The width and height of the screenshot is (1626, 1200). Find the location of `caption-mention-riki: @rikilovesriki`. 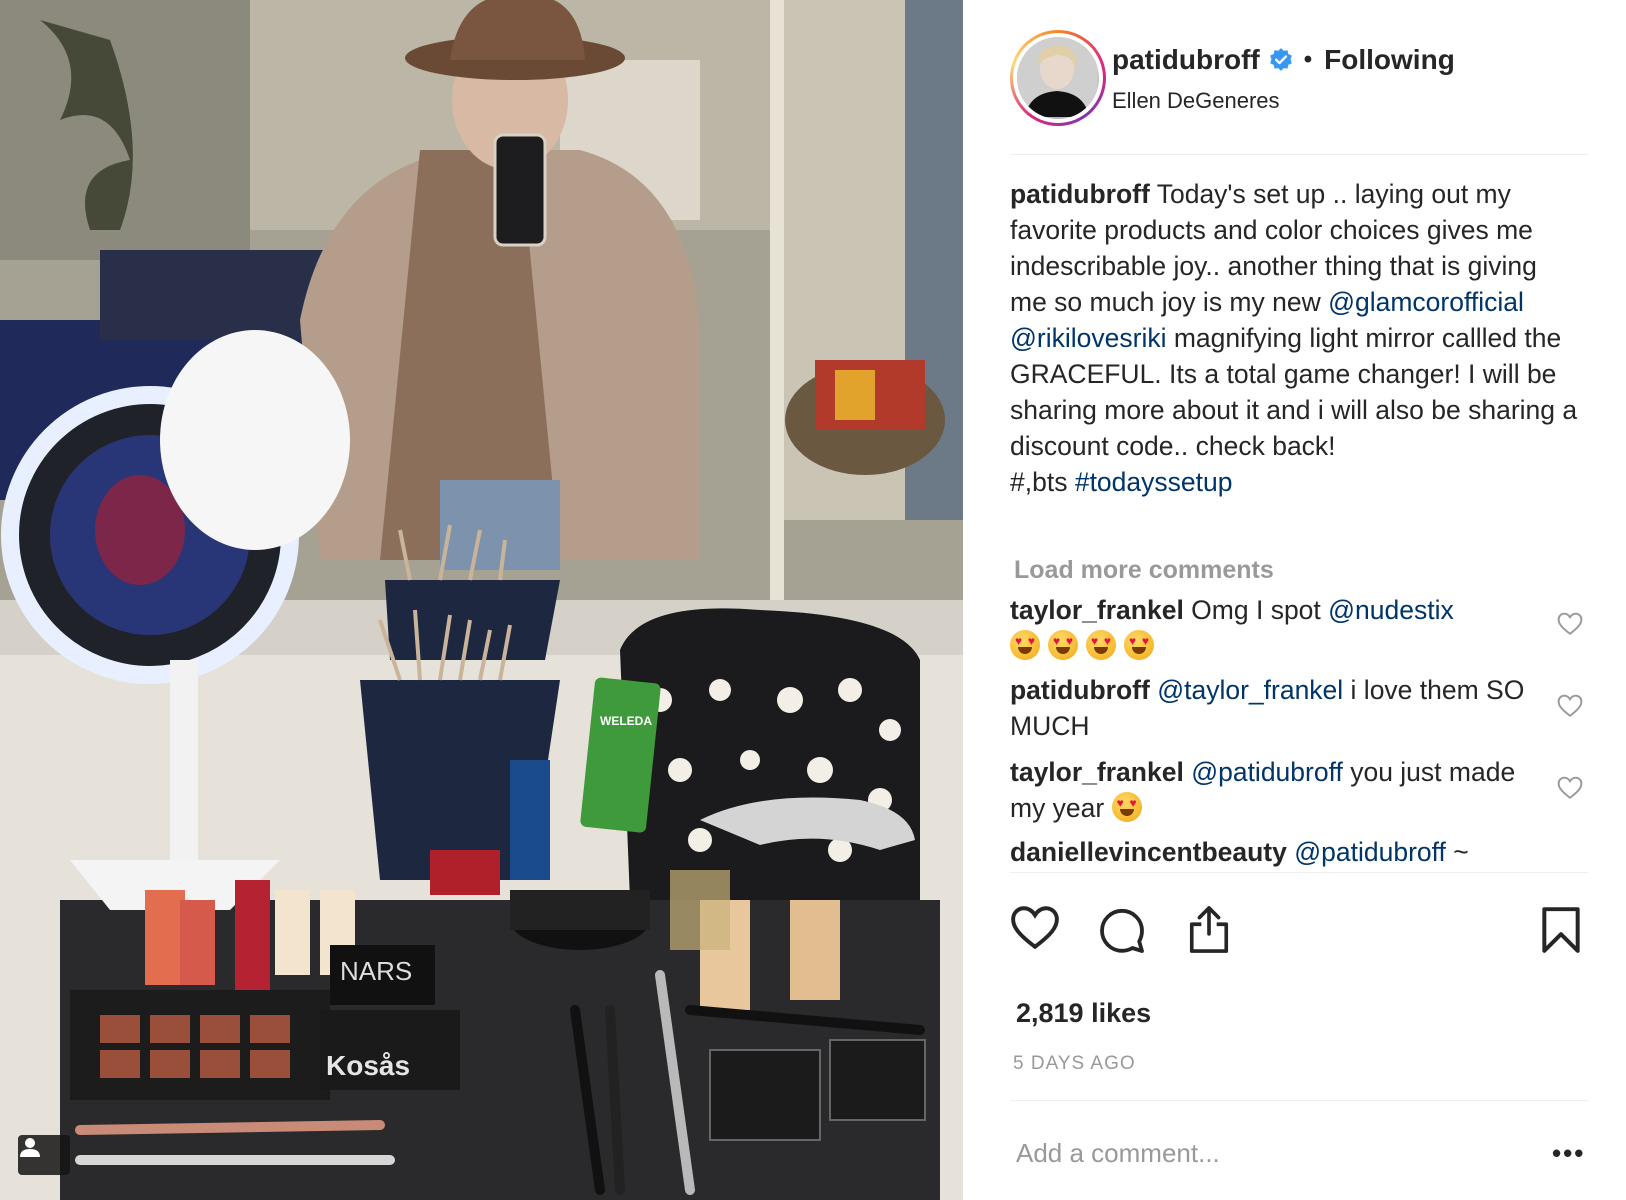

caption-mention-riki: @rikilovesriki is located at coordinates (1088, 338).